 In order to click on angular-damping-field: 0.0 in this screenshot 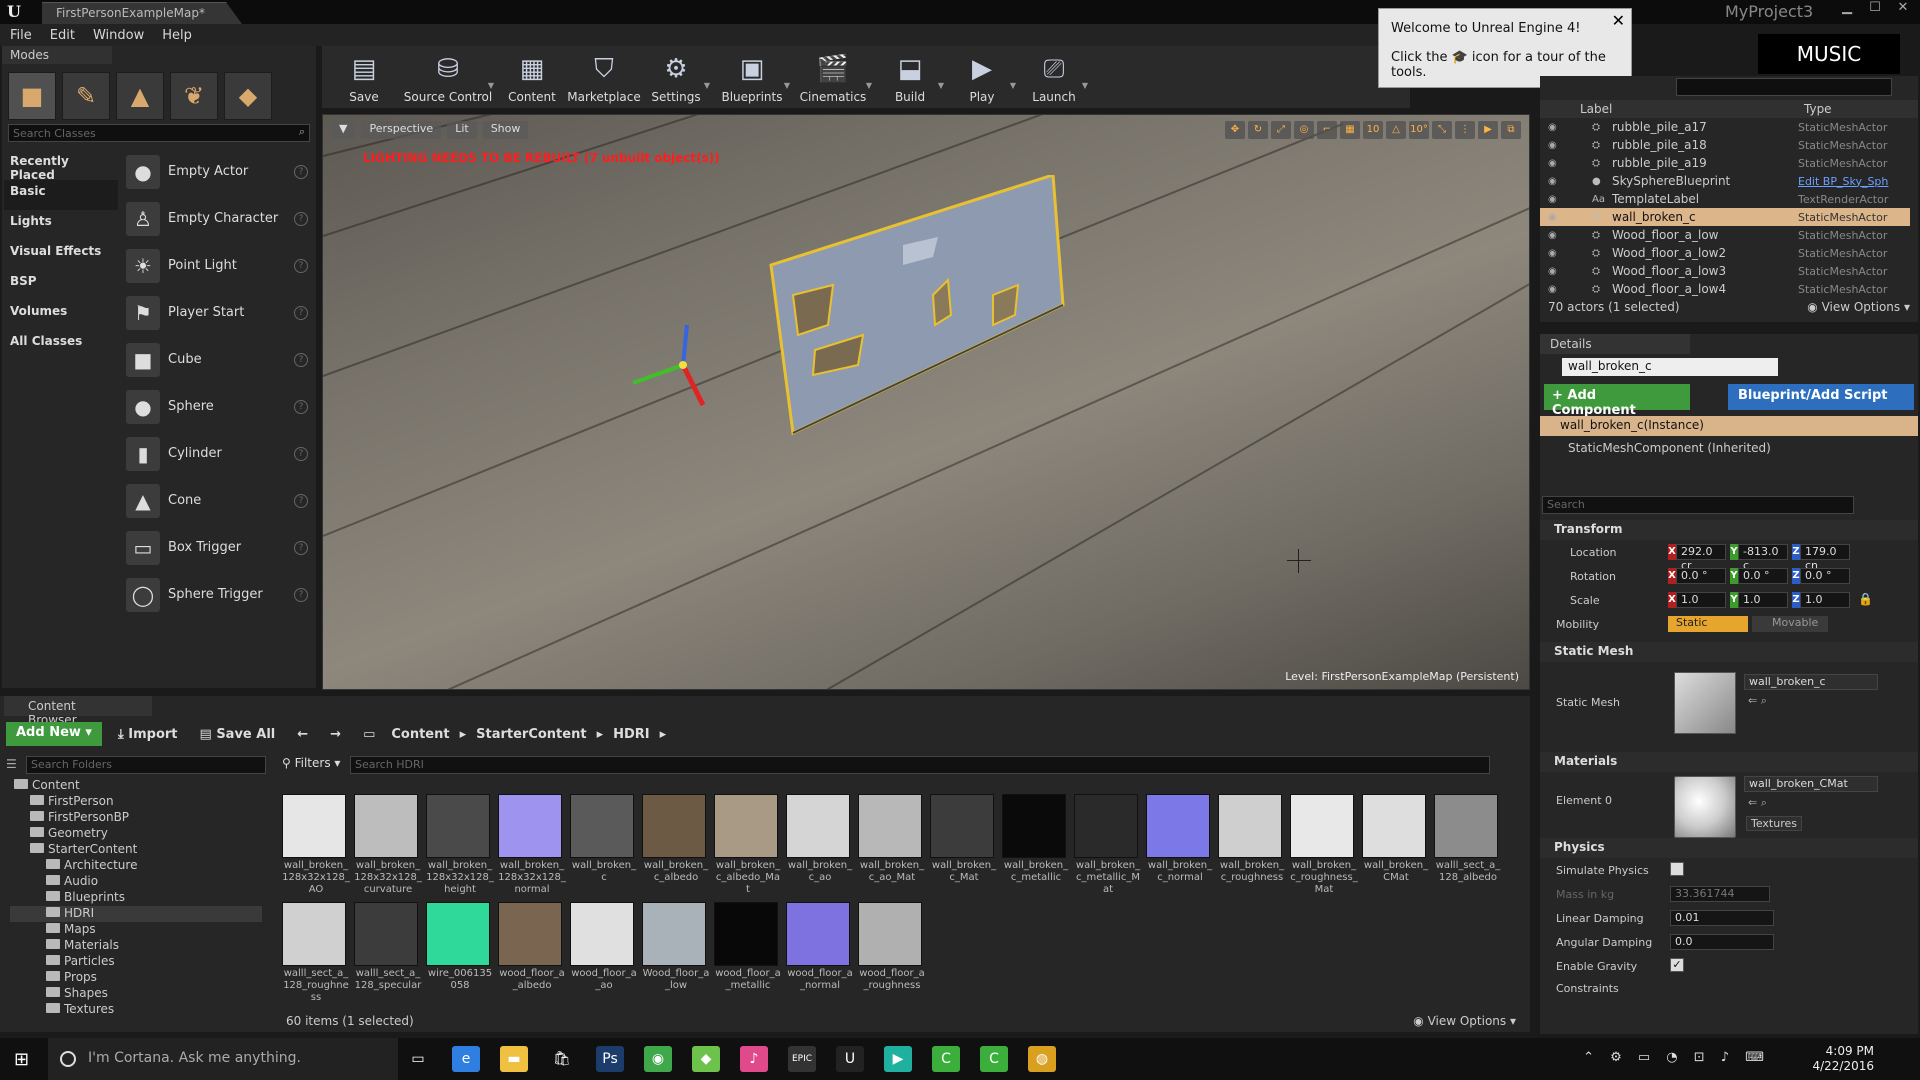, I will do `click(1722, 942)`.